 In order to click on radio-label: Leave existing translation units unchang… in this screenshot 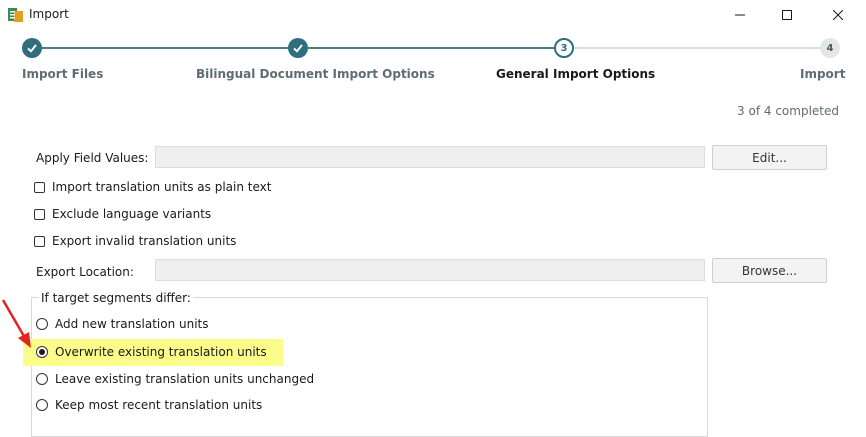, I will do `click(185, 379)`.